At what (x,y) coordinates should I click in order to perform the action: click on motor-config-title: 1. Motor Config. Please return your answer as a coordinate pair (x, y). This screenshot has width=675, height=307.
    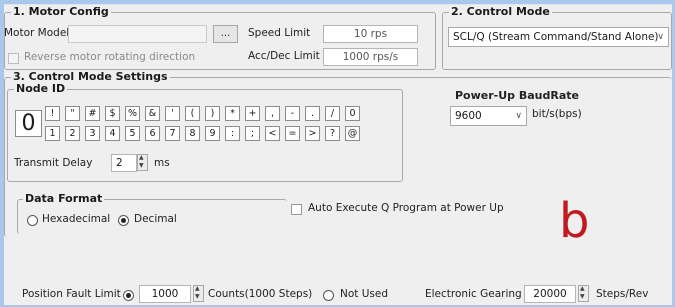
    Looking at the image, I should click on (61, 11).